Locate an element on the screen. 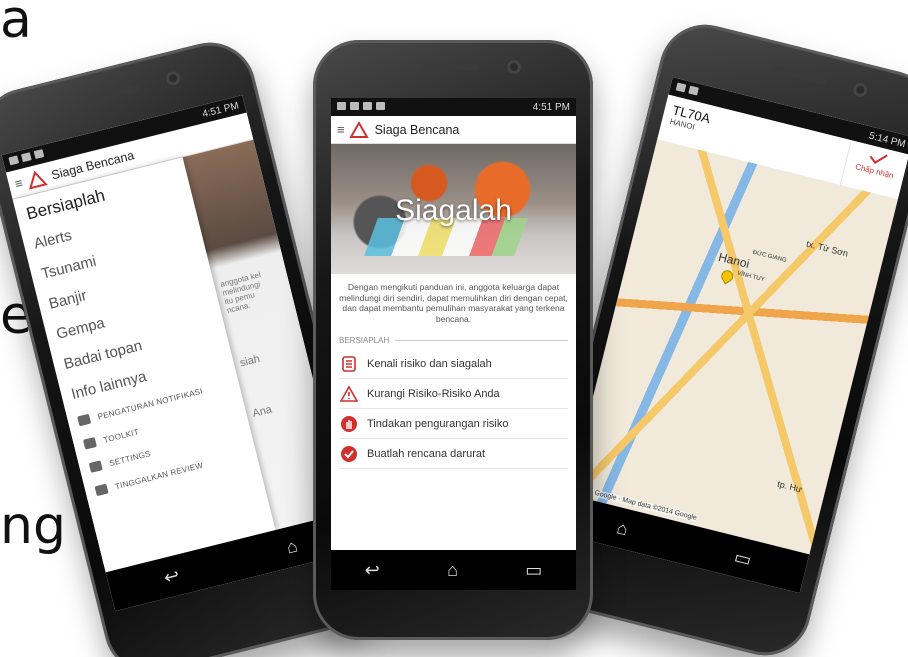  hand-icon is located at coordinates (349, 424).